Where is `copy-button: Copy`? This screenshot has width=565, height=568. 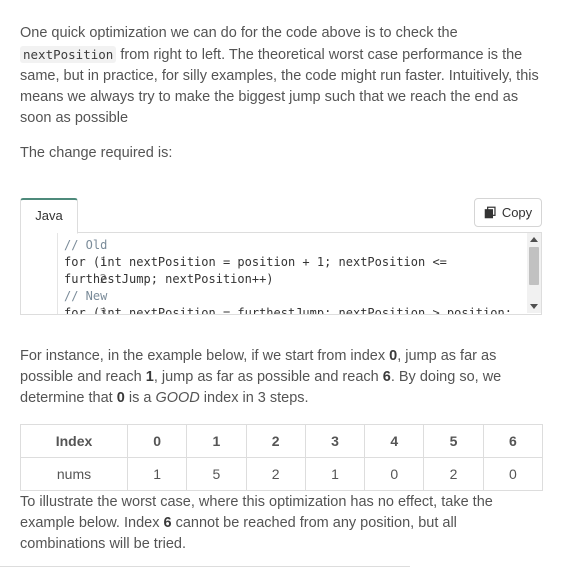 copy-button: Copy is located at coordinates (508, 212).